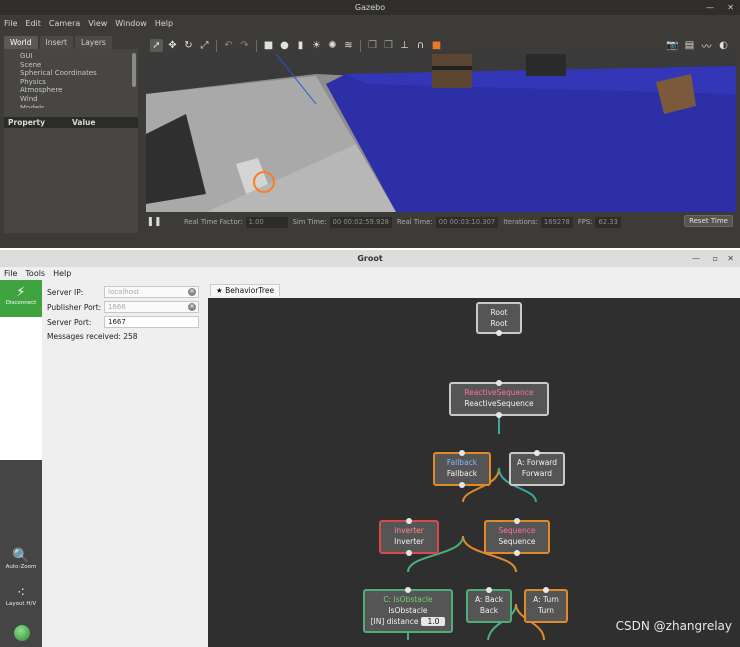 This screenshot has height=647, width=740. Describe the element at coordinates (79, 99) in the screenshot. I see `tree-item-wind: Wind` at that location.